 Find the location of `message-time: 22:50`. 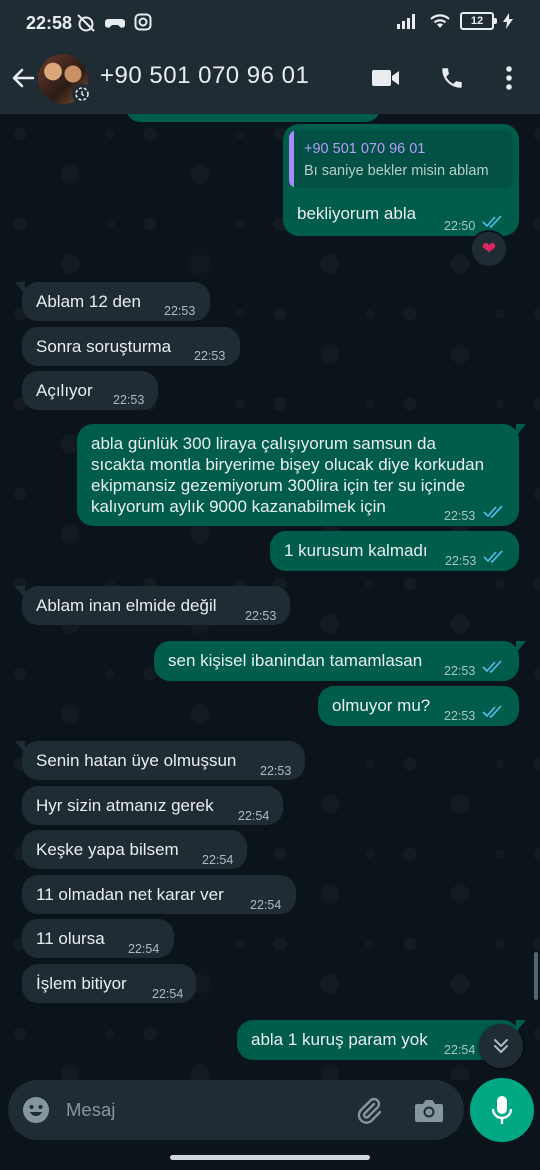

message-time: 22:50 is located at coordinates (460, 226).